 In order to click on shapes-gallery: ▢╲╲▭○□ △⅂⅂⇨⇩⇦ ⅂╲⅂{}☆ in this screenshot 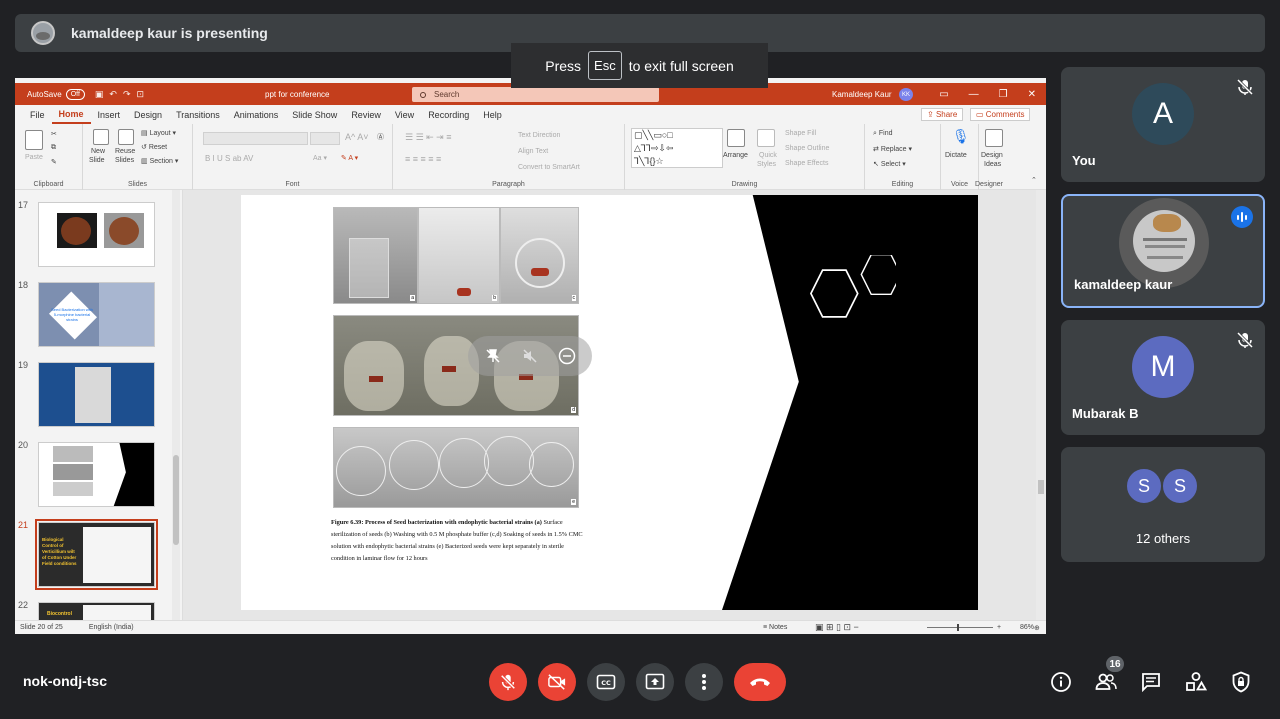, I will do `click(677, 148)`.